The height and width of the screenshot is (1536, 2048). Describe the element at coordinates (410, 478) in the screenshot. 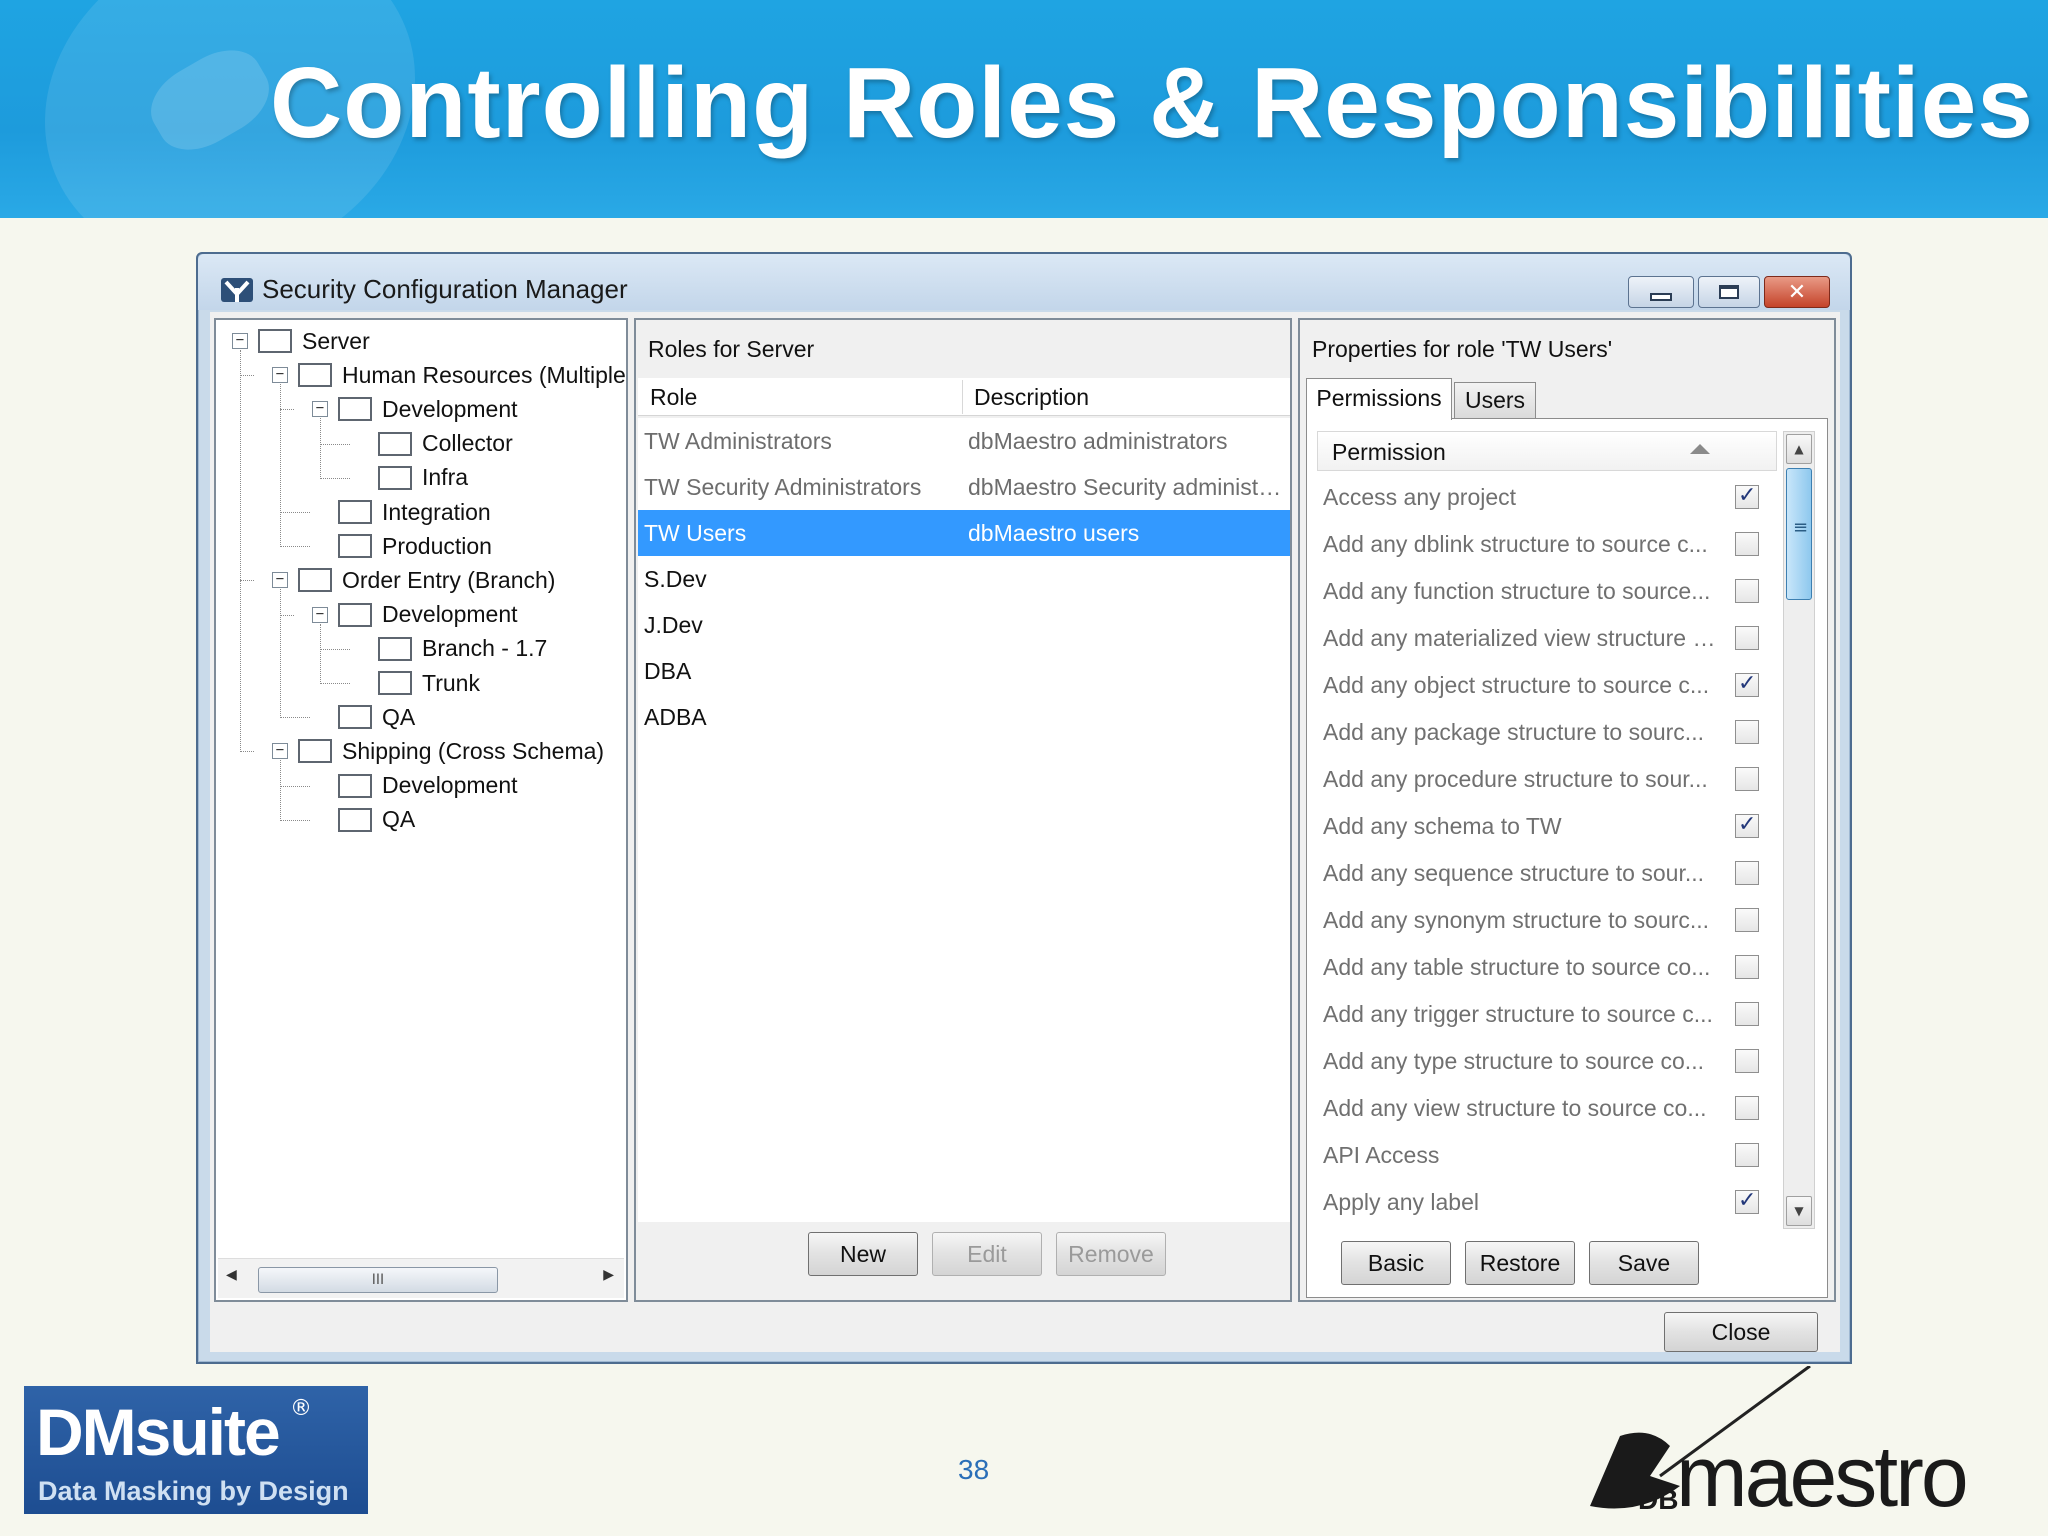

I see `tree-node: Infra` at that location.